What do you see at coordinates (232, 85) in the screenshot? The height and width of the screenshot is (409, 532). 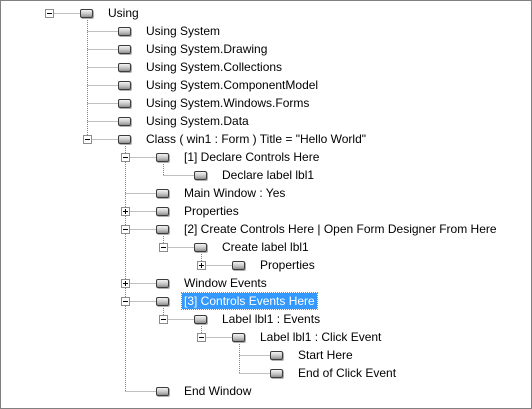 I see `node-label: Using System.ComponentModel` at bounding box center [232, 85].